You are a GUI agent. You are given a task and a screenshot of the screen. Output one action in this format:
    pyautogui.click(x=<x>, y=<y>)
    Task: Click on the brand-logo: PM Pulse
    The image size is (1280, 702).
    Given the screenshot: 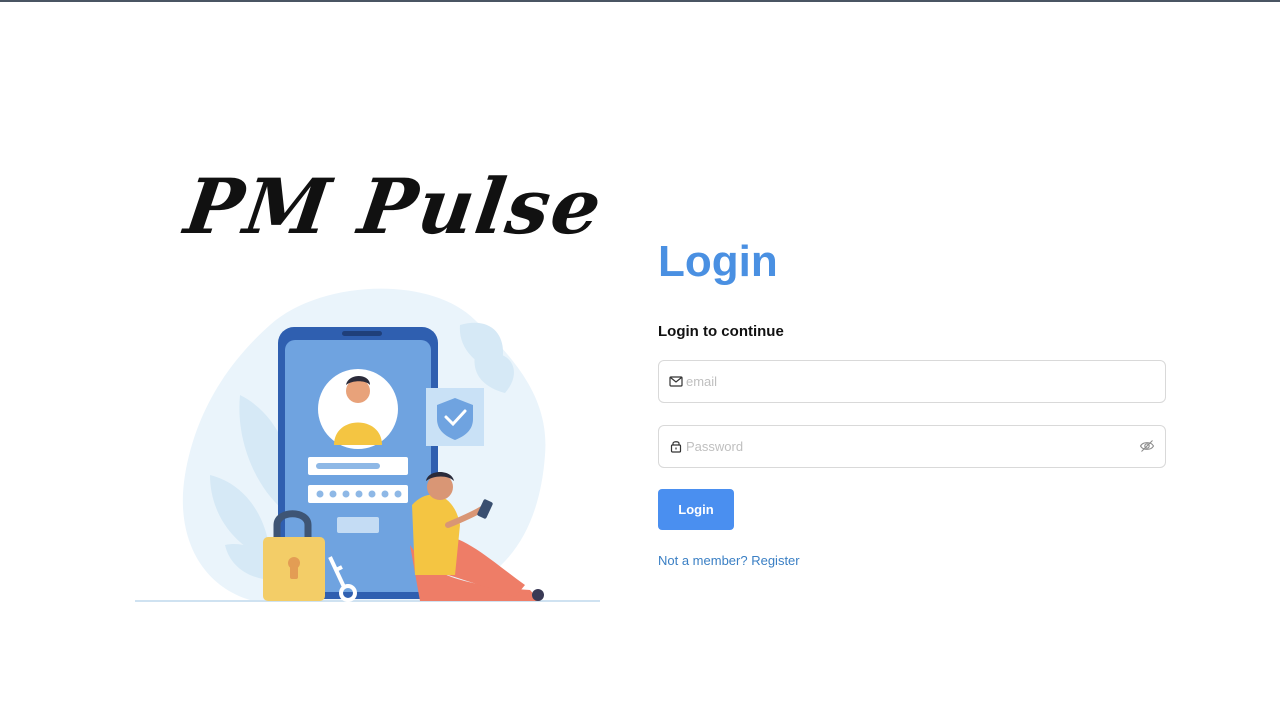 What is the action you would take?
    pyautogui.click(x=379, y=210)
    